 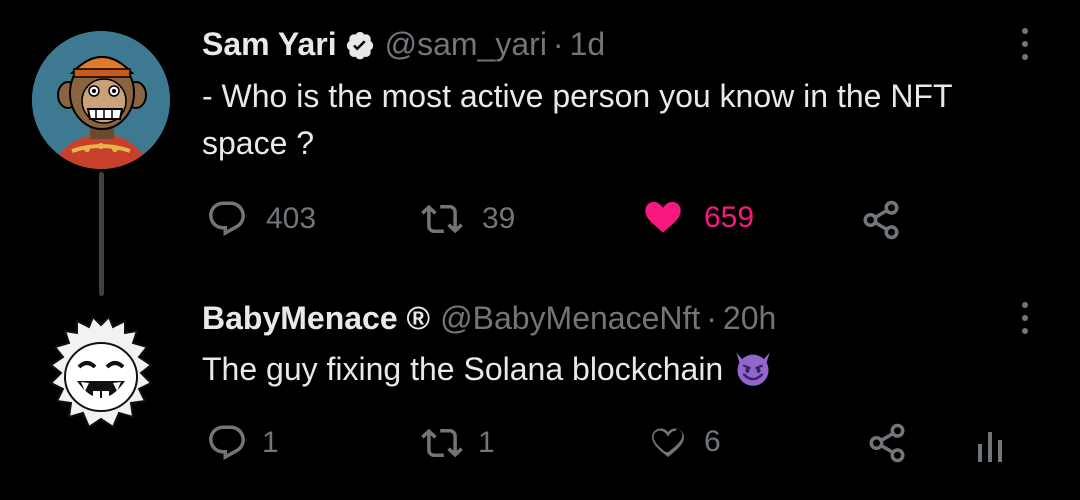 What do you see at coordinates (270, 442) in the screenshot?
I see `reply-count: 1` at bounding box center [270, 442].